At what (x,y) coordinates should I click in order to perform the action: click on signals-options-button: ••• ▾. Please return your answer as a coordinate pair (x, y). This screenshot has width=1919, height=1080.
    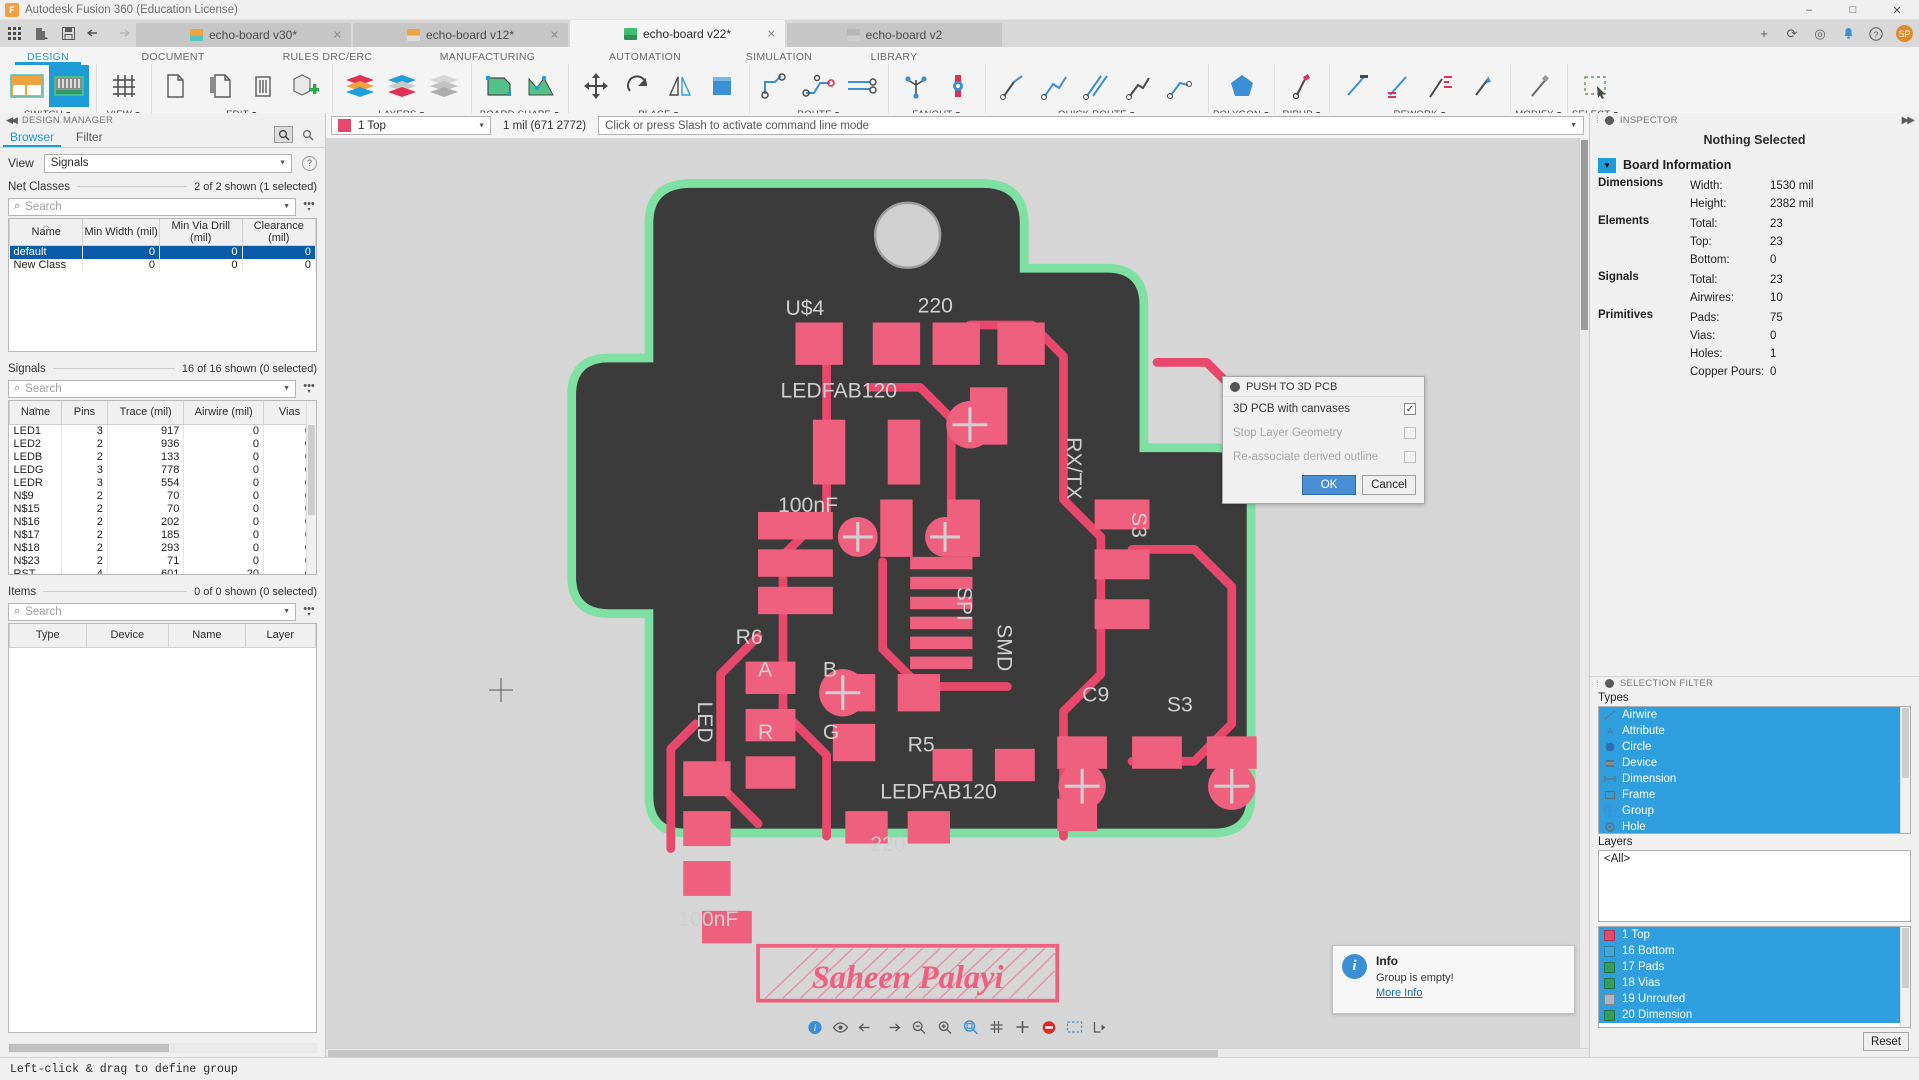
    Looking at the image, I should click on (309, 387).